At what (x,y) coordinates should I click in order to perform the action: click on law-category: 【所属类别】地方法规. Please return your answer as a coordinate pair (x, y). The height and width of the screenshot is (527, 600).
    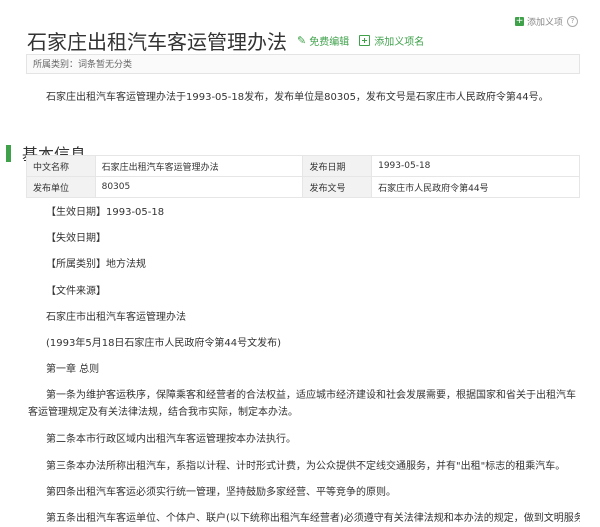
    Looking at the image, I should click on (96, 264).